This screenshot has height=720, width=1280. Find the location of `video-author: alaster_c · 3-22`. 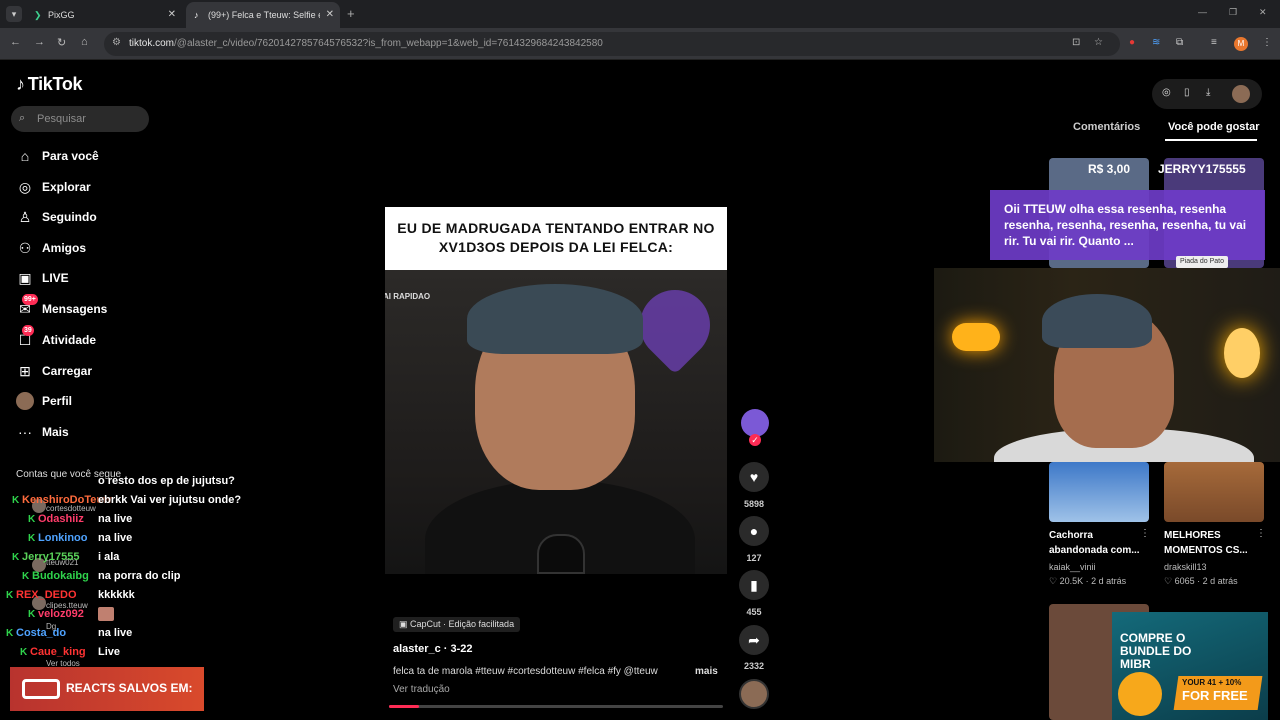

video-author: alaster_c · 3-22 is located at coordinates (433, 649).